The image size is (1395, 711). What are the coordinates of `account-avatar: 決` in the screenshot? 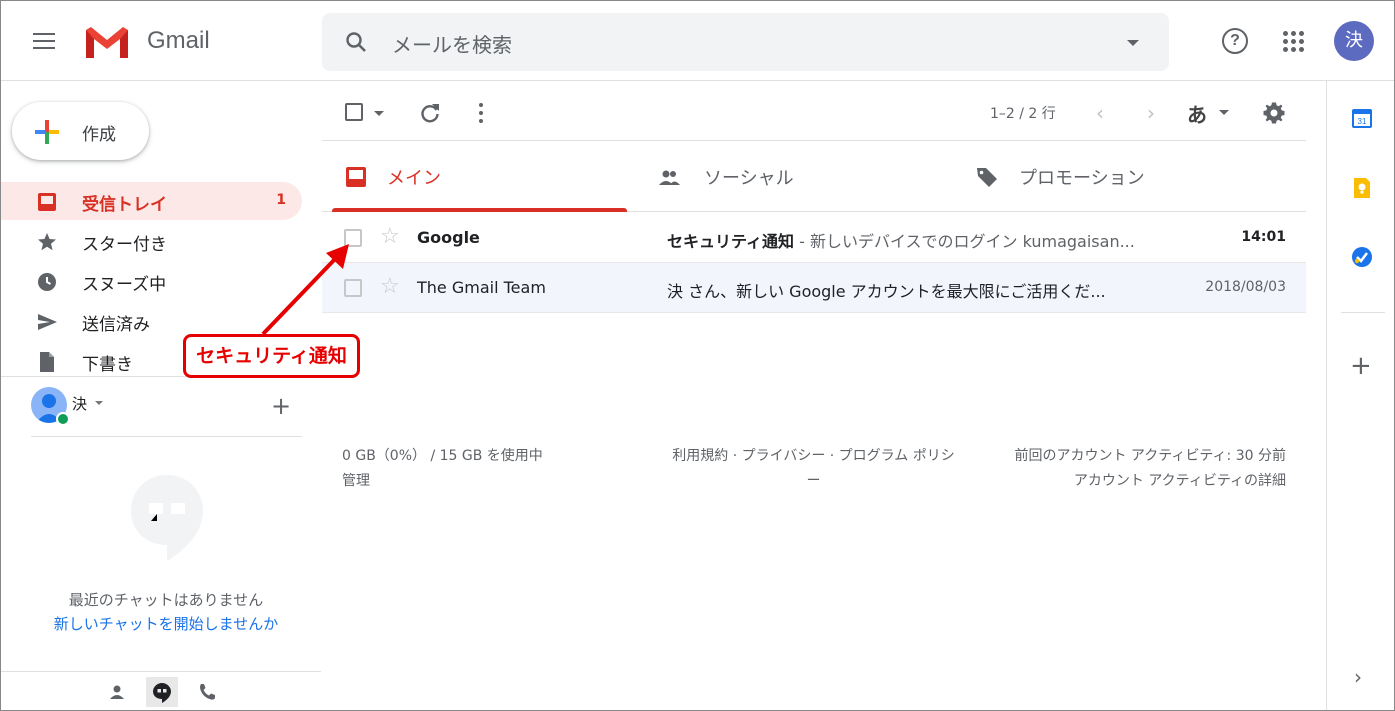 It's located at (1354, 41).